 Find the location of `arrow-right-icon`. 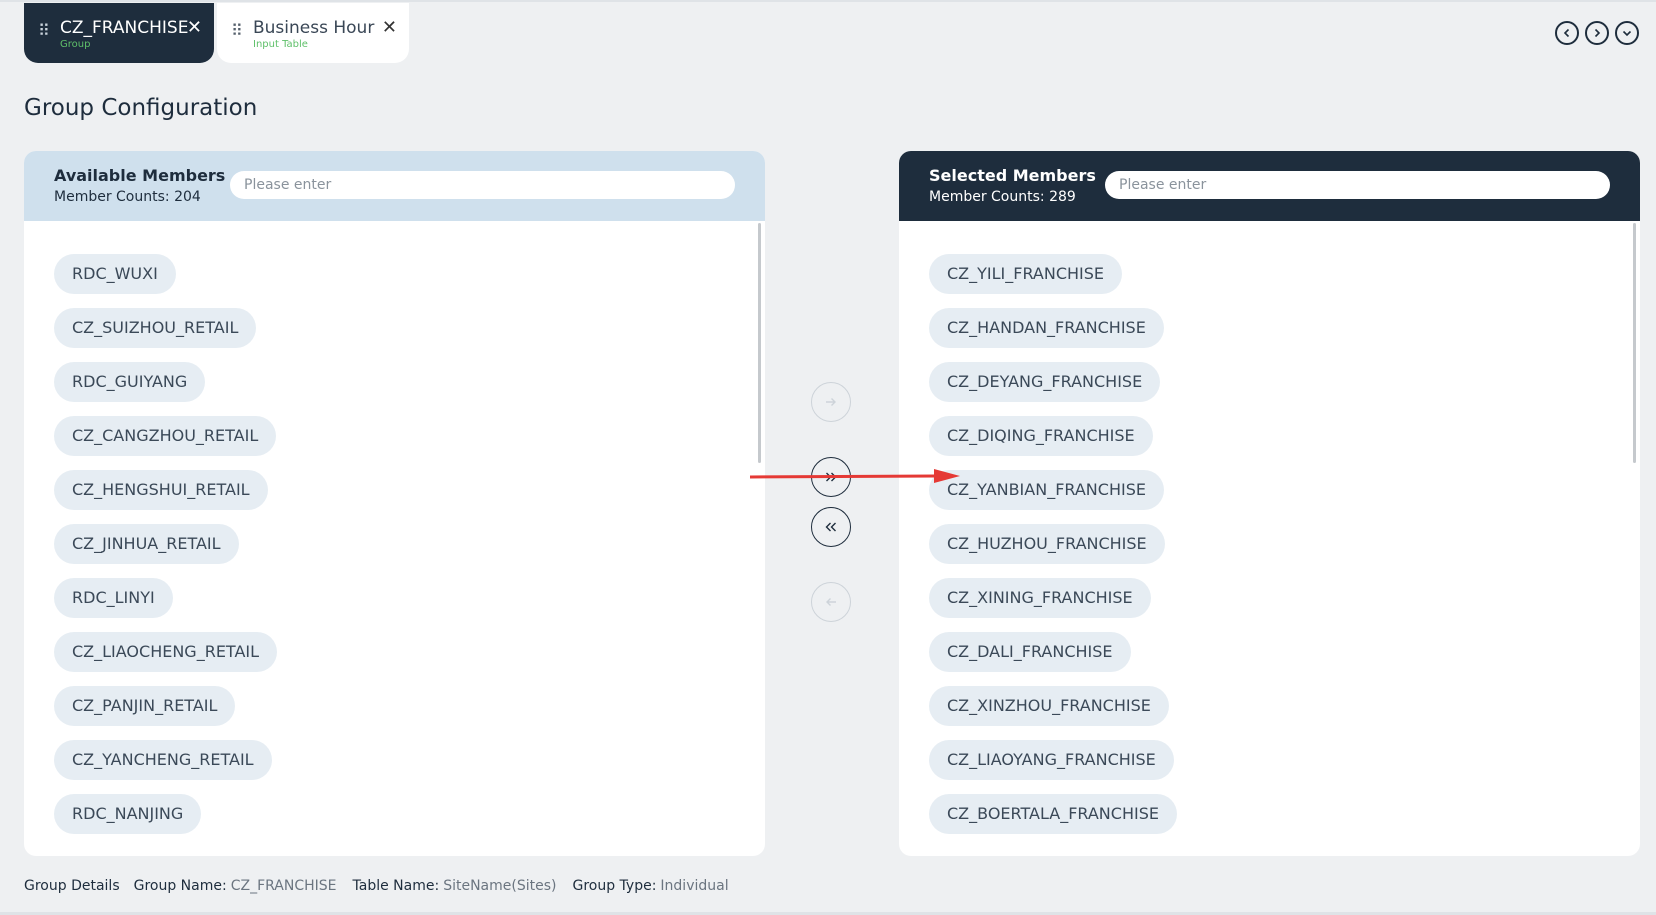

arrow-right-icon is located at coordinates (831, 402).